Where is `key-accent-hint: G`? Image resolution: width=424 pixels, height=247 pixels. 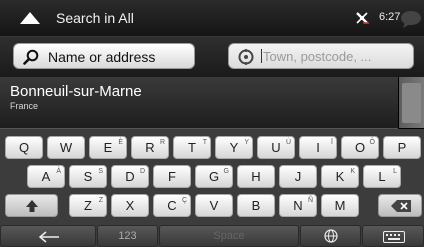
key-accent-hint: G is located at coordinates (226, 171).